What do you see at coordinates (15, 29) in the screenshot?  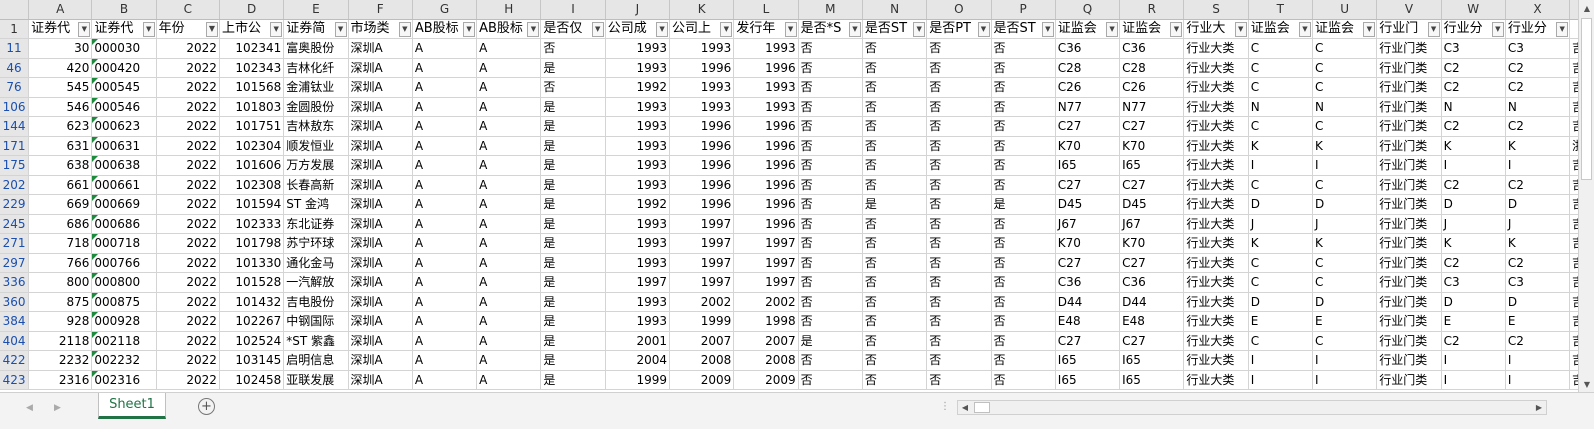 I see `row-number: 1` at bounding box center [15, 29].